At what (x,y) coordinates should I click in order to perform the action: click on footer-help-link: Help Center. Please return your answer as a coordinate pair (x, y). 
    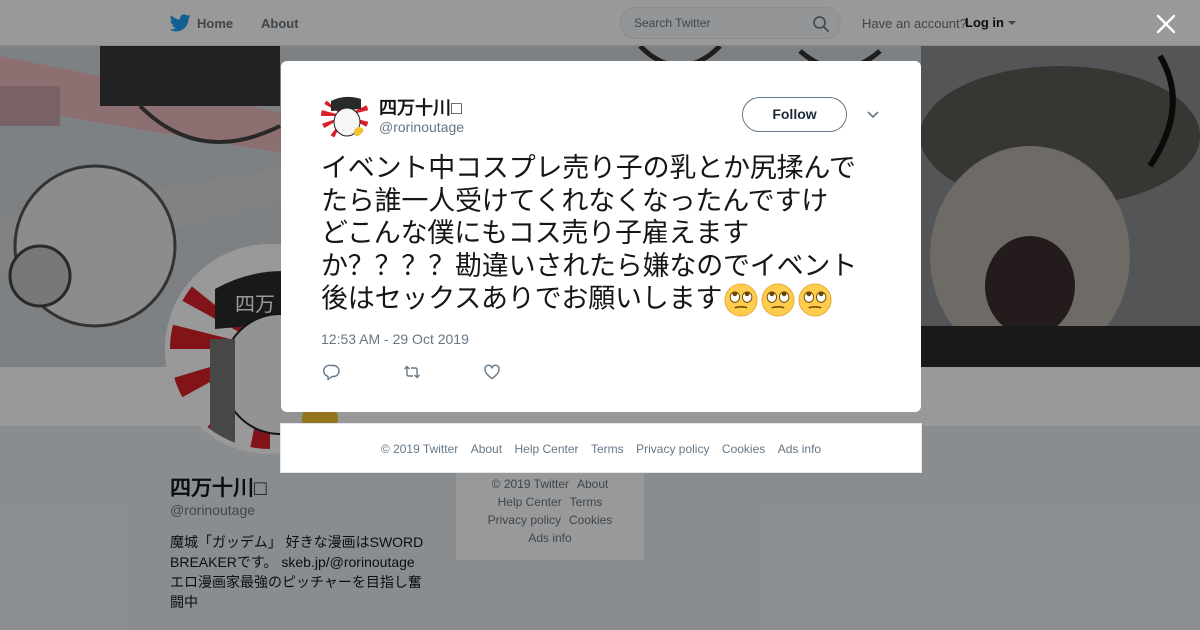
    Looking at the image, I should click on (547, 449).